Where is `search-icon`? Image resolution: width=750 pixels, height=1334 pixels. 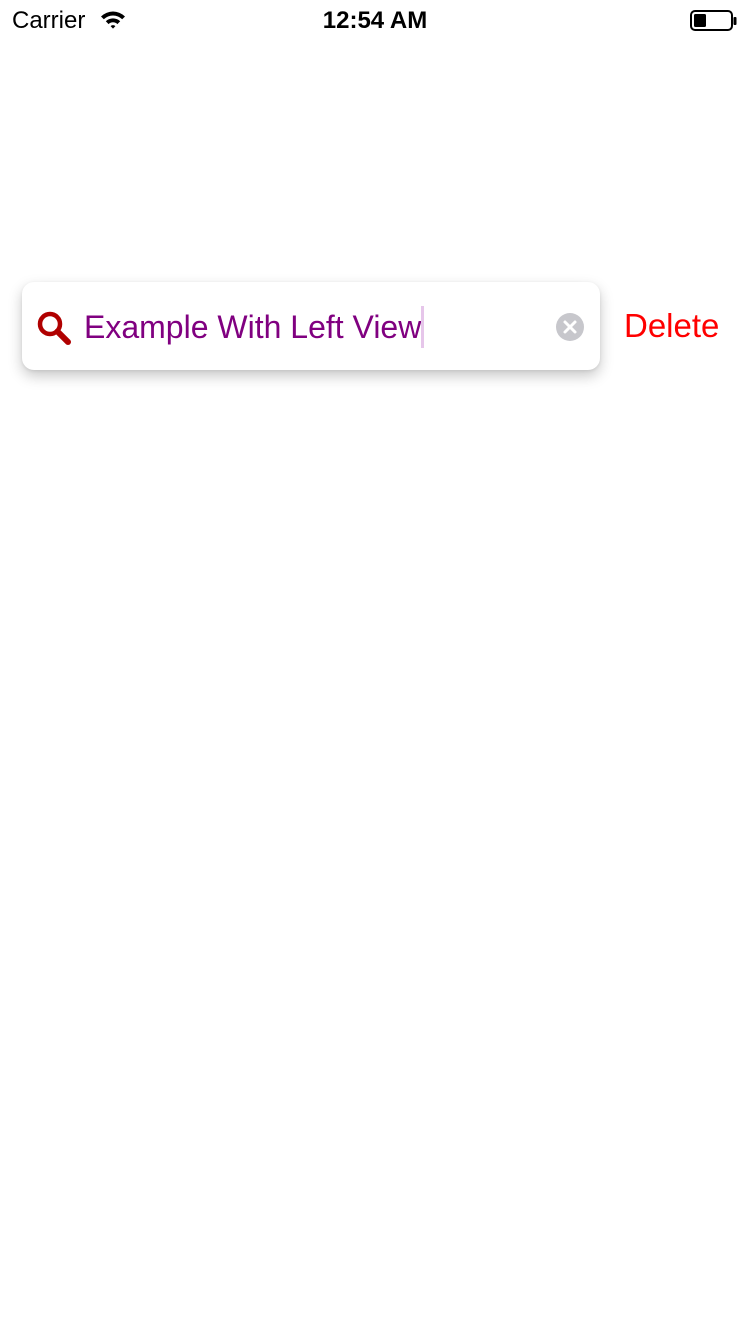
search-icon is located at coordinates (54, 328).